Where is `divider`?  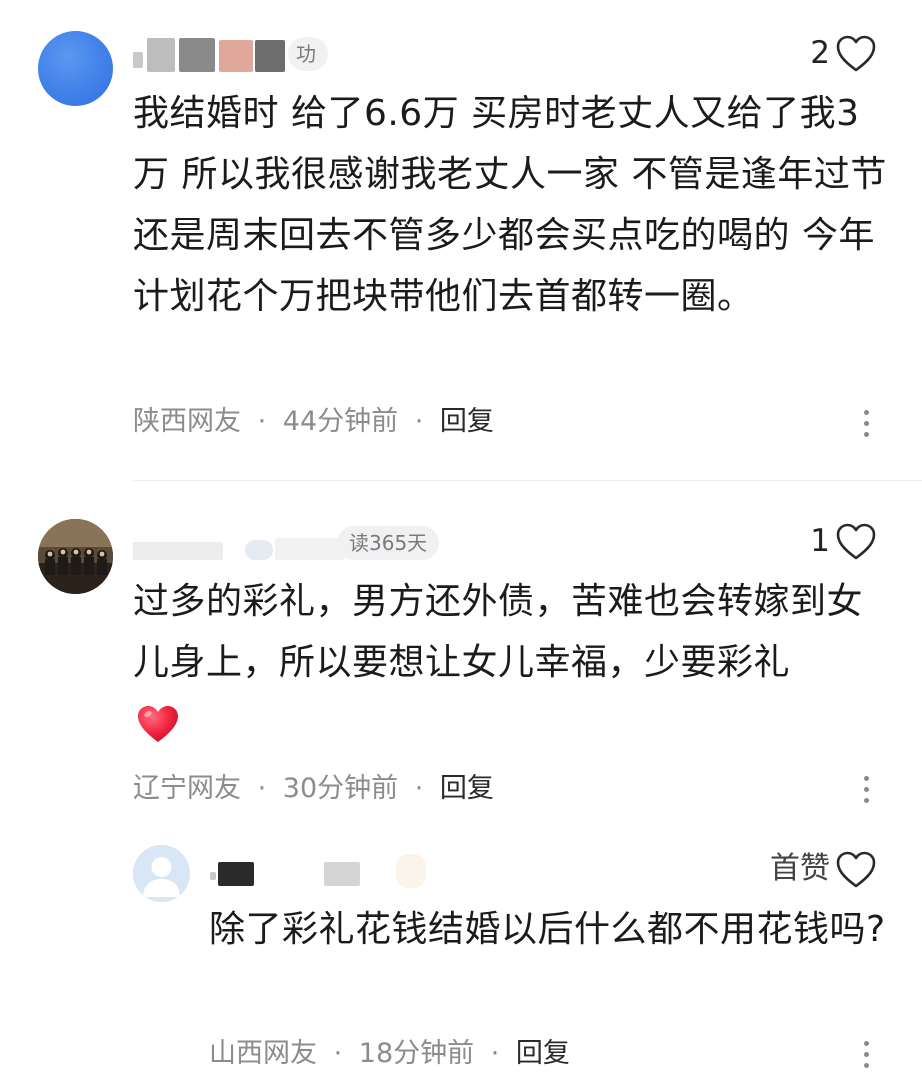 divider is located at coordinates (527, 480).